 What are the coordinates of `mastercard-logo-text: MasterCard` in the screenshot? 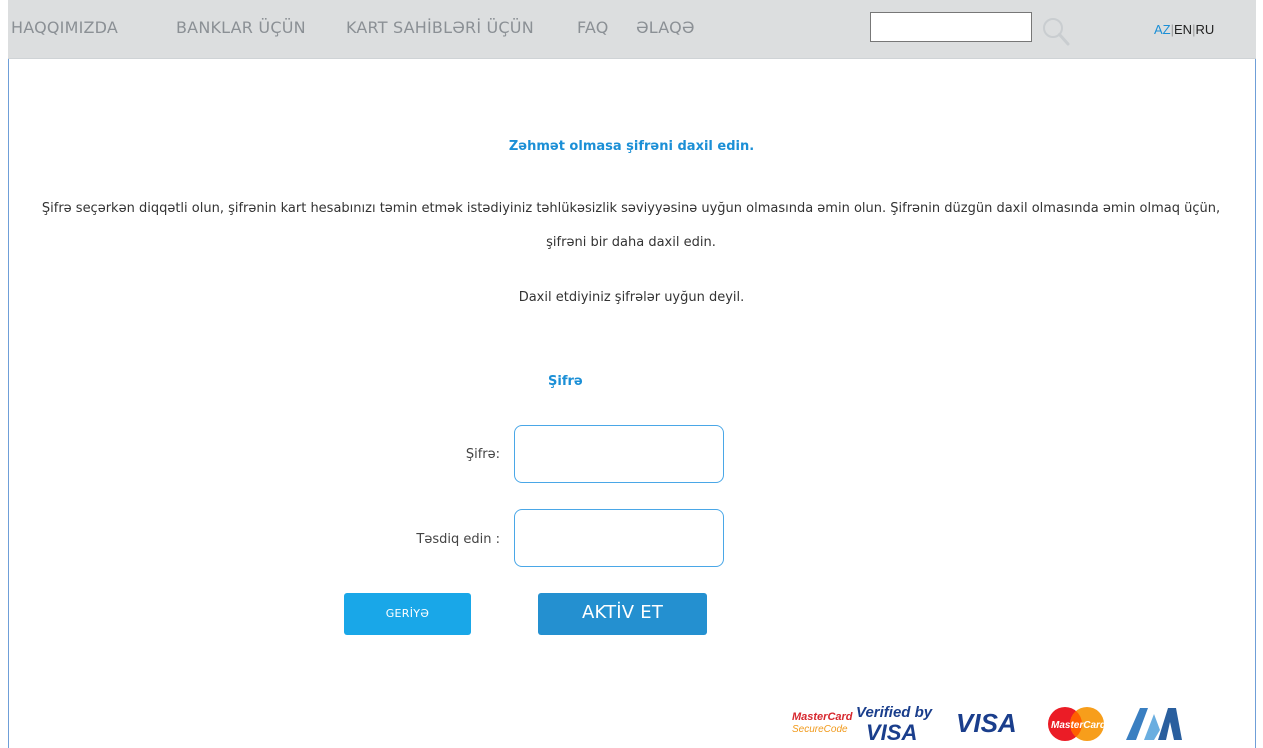 It's located at (1079, 725).